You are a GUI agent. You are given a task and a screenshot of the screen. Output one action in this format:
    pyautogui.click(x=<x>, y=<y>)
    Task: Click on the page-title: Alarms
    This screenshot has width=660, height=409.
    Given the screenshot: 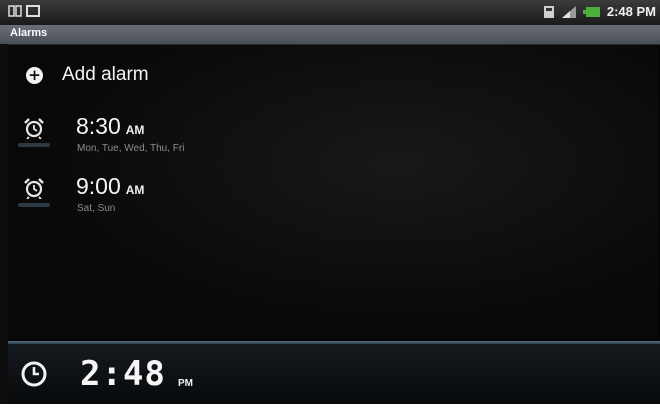 What is the action you would take?
    pyautogui.click(x=29, y=33)
    